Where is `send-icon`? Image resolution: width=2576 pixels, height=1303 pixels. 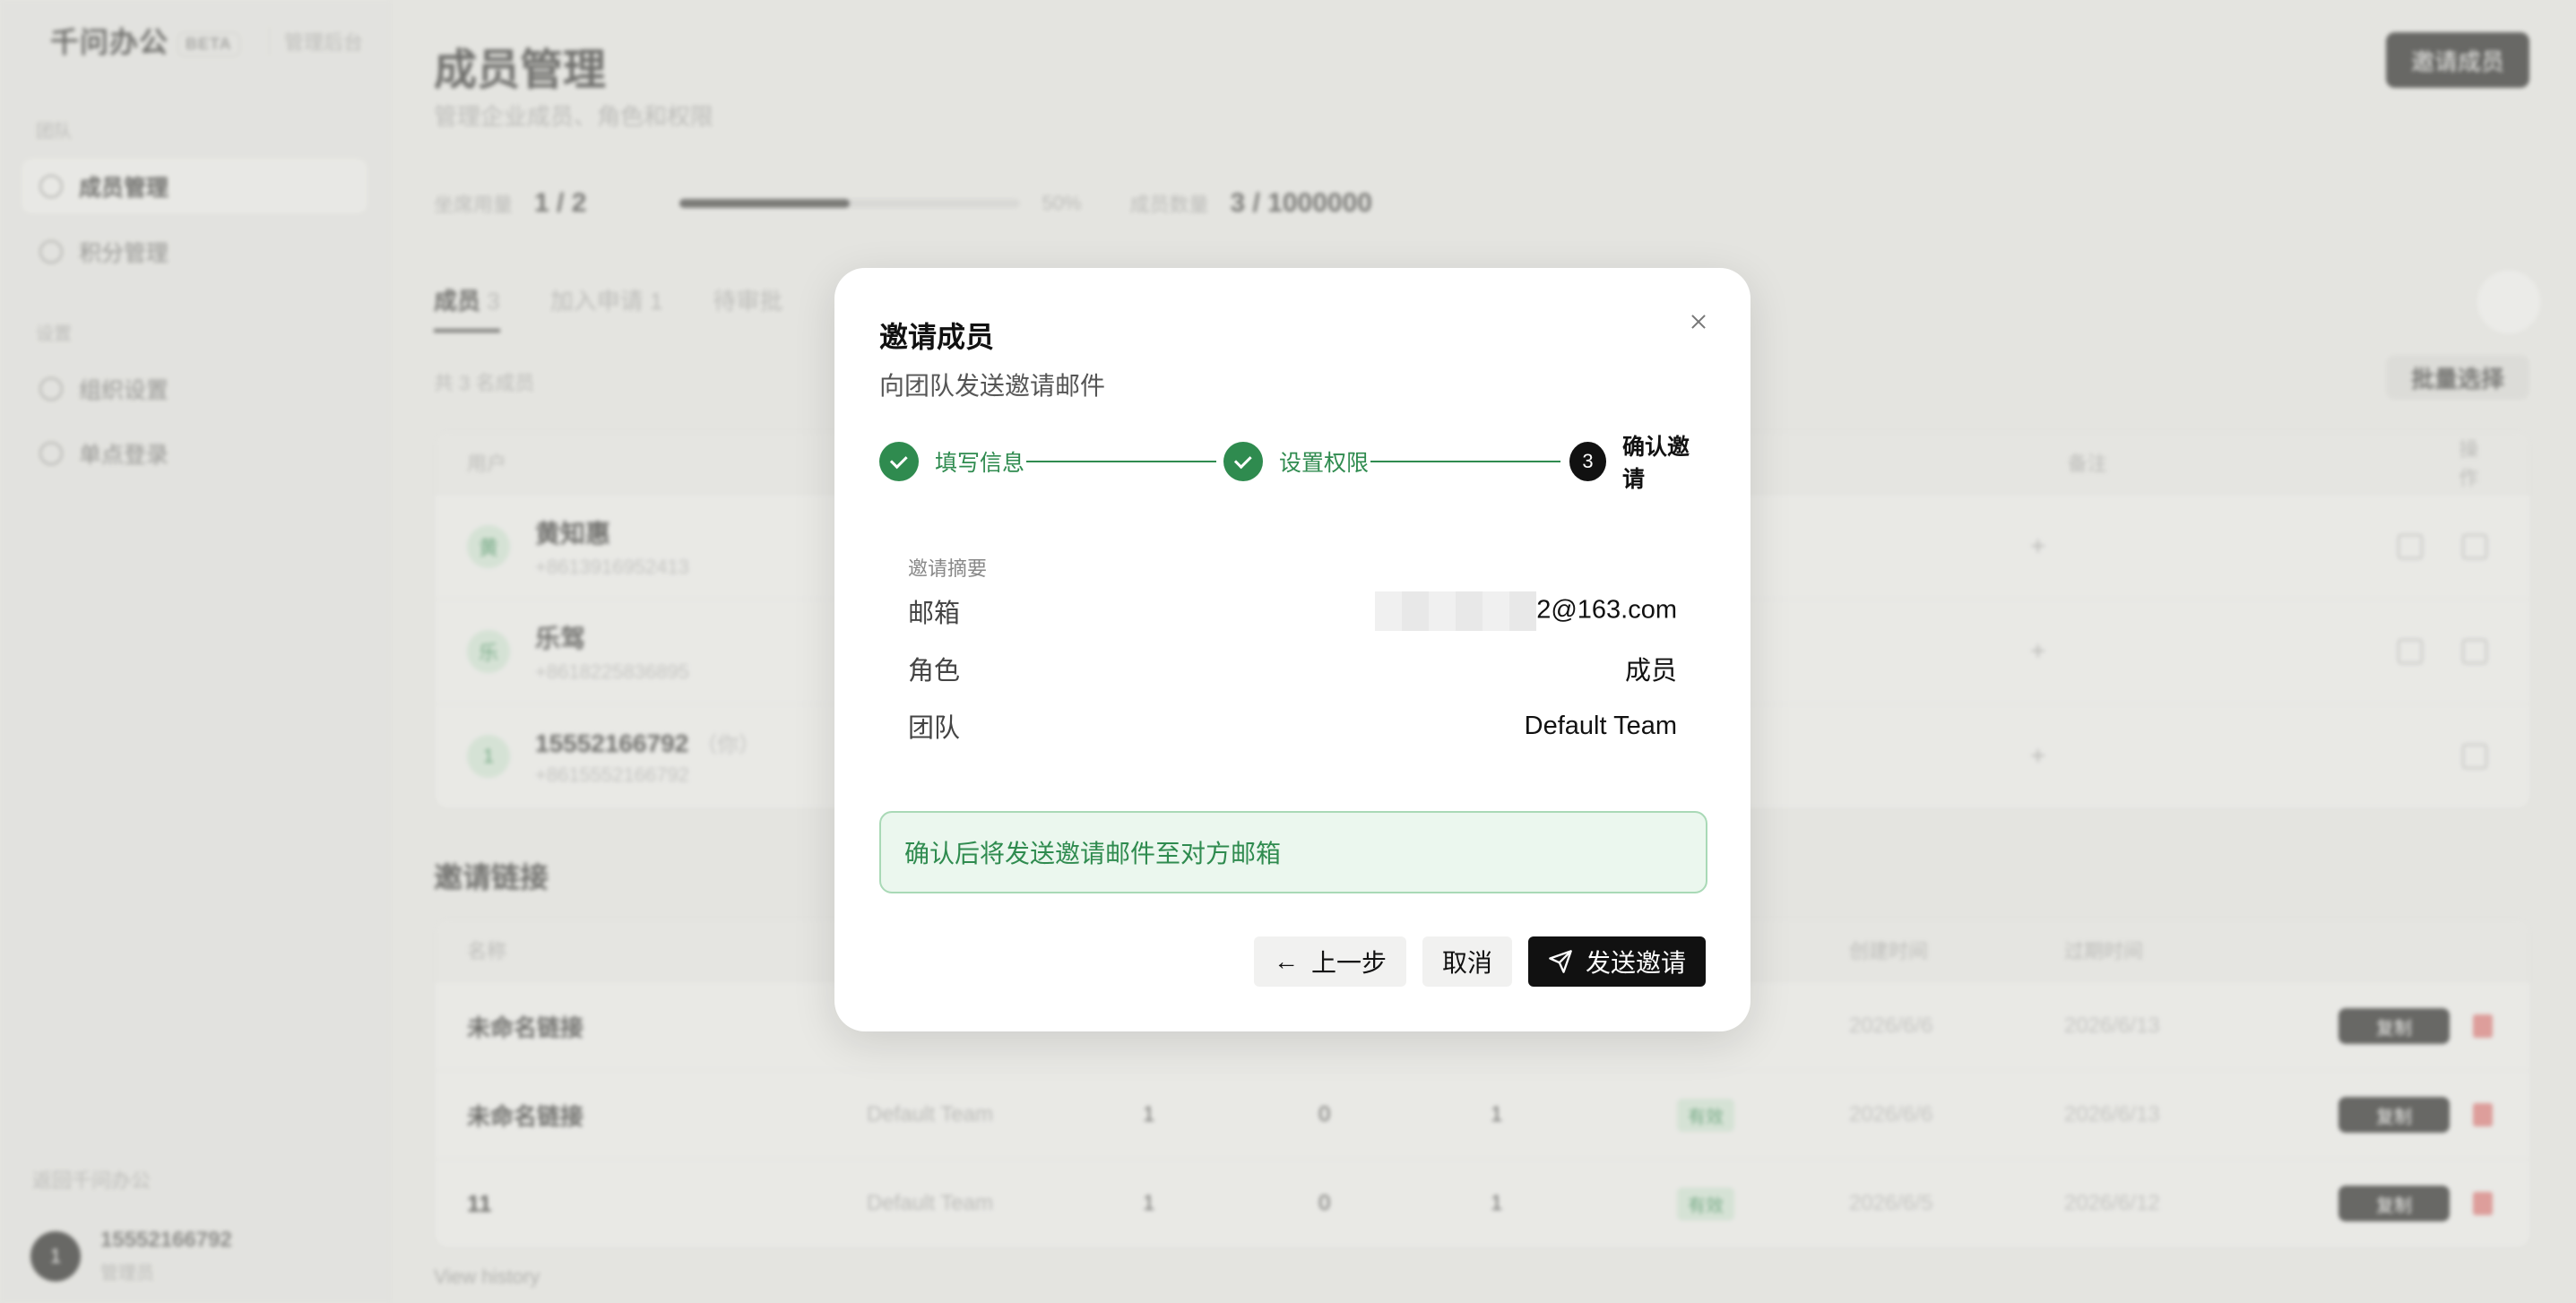
send-icon is located at coordinates (1560, 961).